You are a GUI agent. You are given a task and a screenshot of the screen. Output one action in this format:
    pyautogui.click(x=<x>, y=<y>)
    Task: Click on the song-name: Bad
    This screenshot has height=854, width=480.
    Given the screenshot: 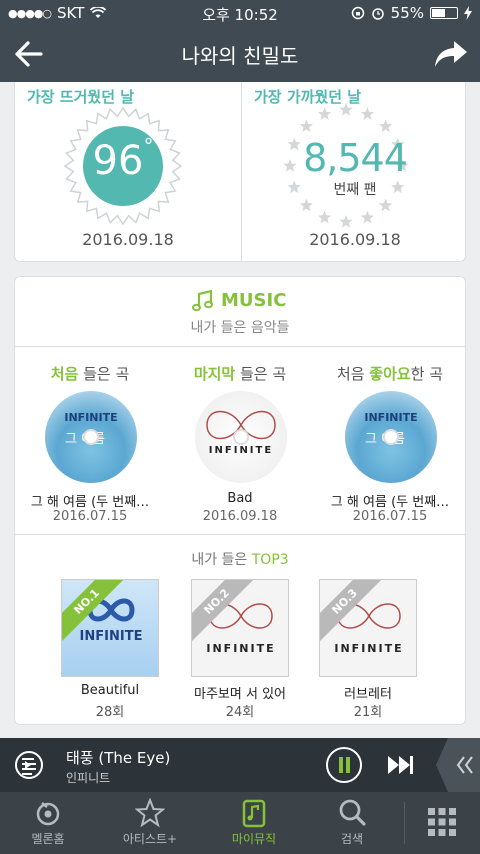 What is the action you would take?
    pyautogui.click(x=240, y=498)
    